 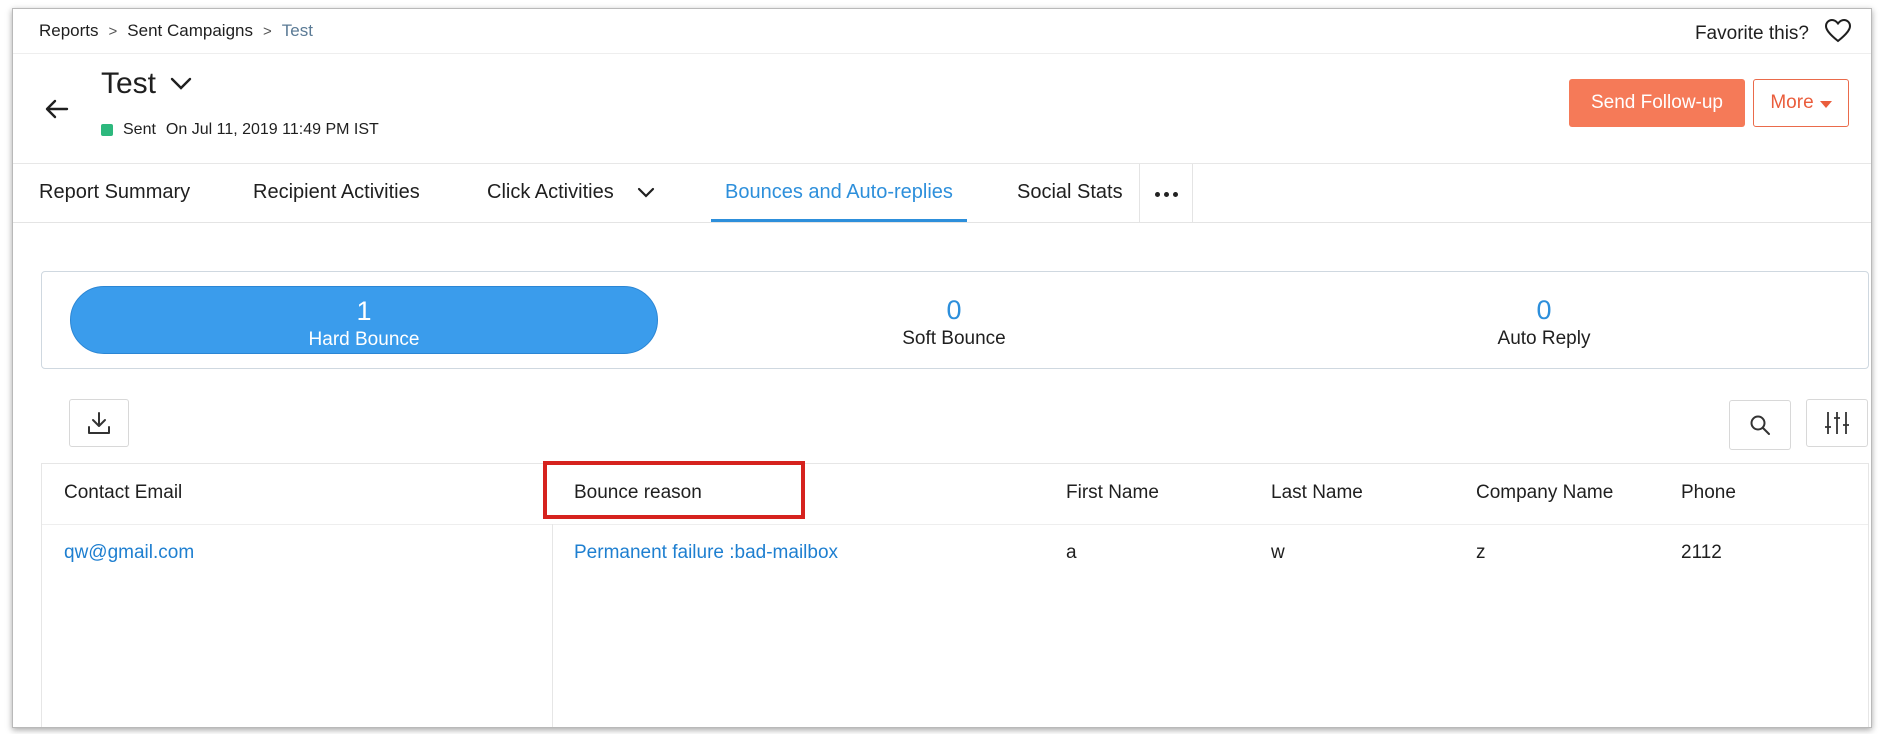 I want to click on breadcrumb-current: Test, so click(x=297, y=30).